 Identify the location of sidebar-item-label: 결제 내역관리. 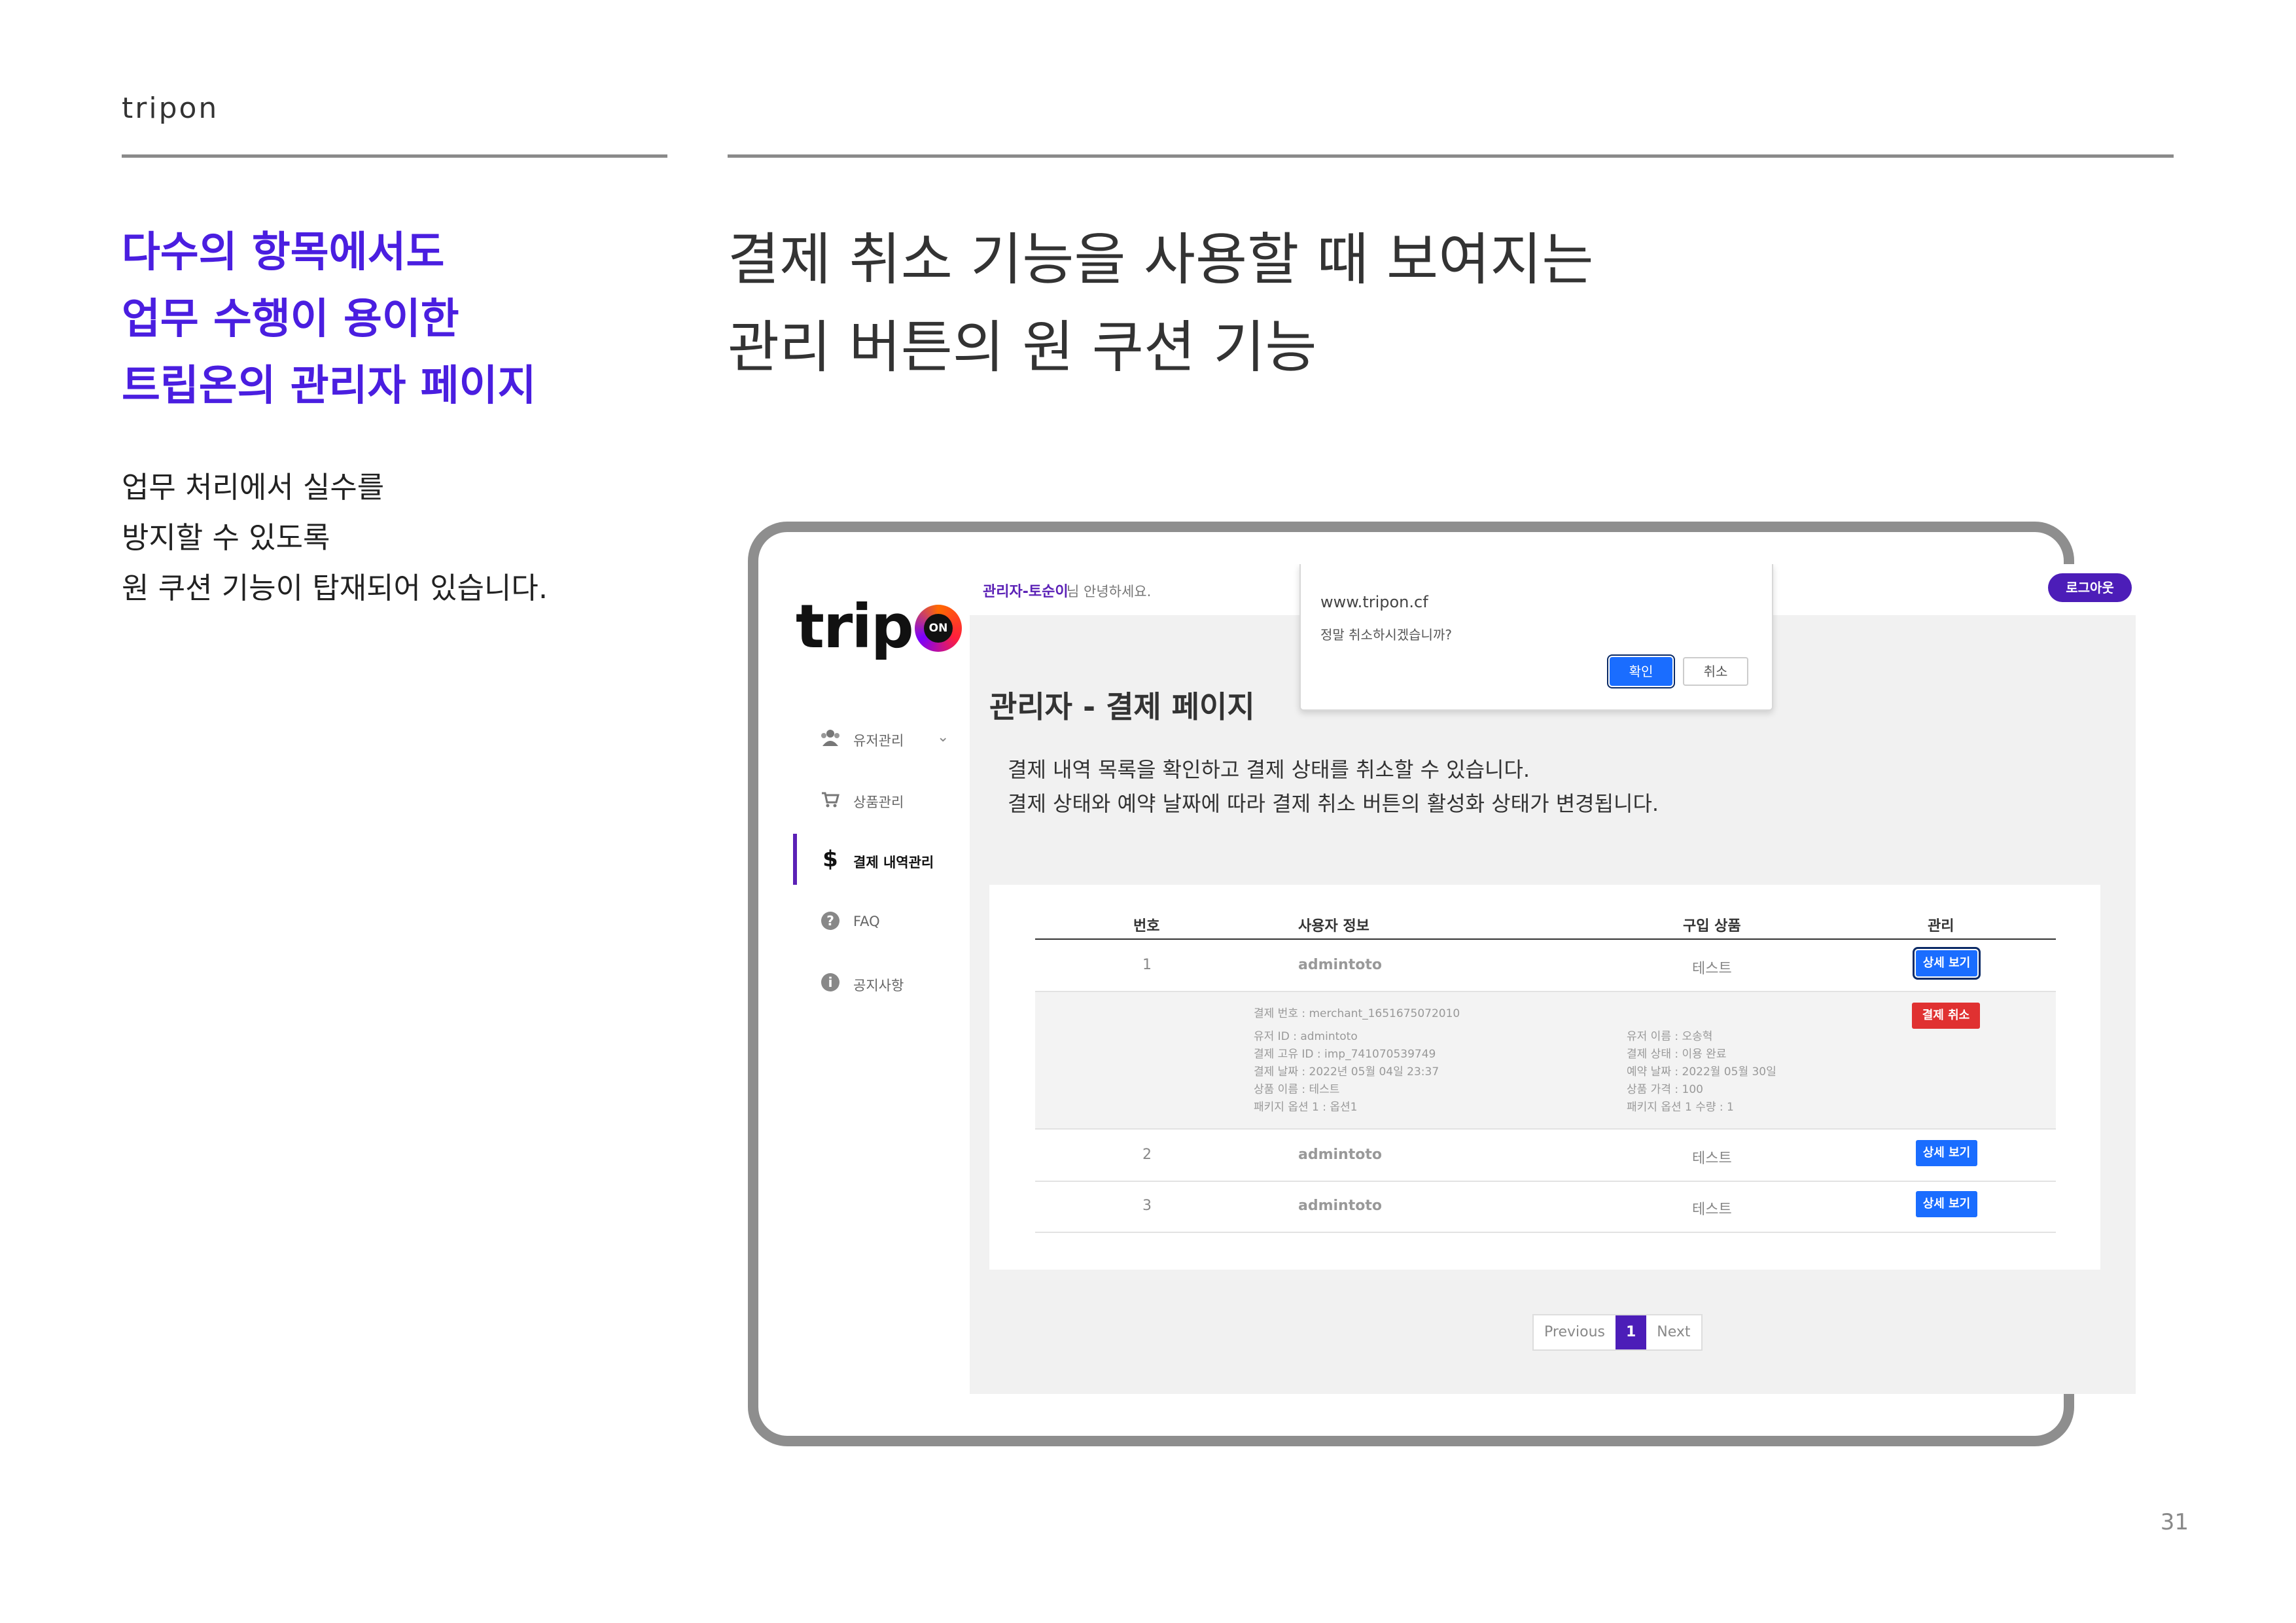
(893, 862).